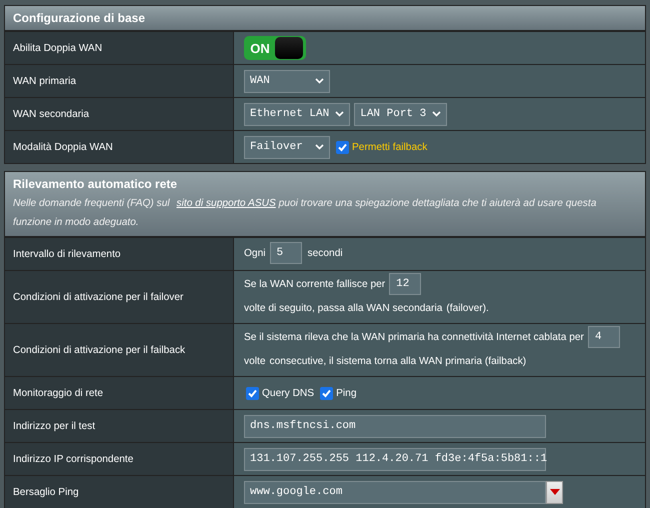 The height and width of the screenshot is (508, 650). What do you see at coordinates (390, 147) in the screenshot?
I see `checkbox-label: Permetti failback` at bounding box center [390, 147].